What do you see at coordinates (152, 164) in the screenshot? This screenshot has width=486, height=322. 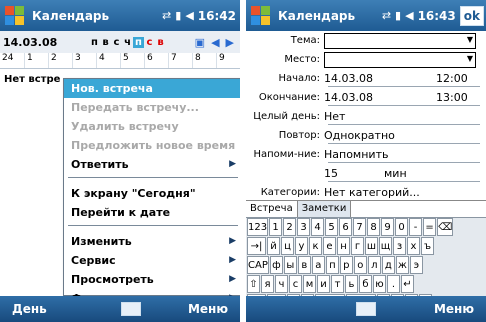 I see `menu-item-reply: Ответить ▶` at bounding box center [152, 164].